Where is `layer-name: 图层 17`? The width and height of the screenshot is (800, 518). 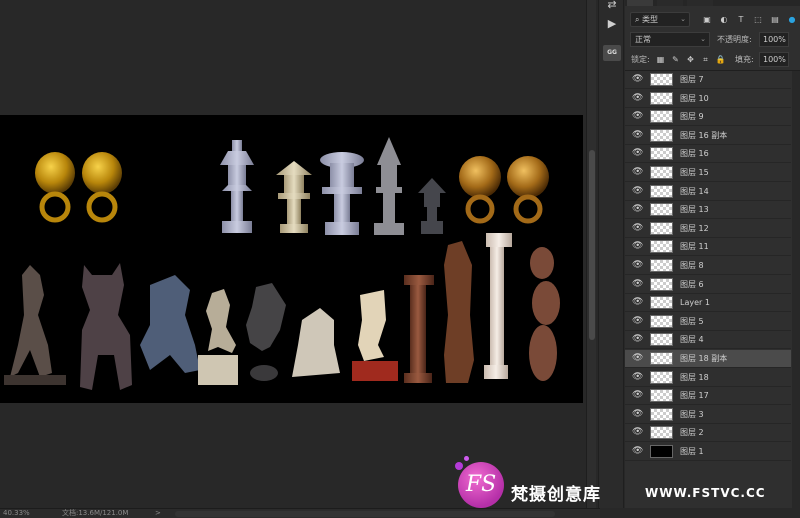 layer-name: 图层 17 is located at coordinates (694, 396).